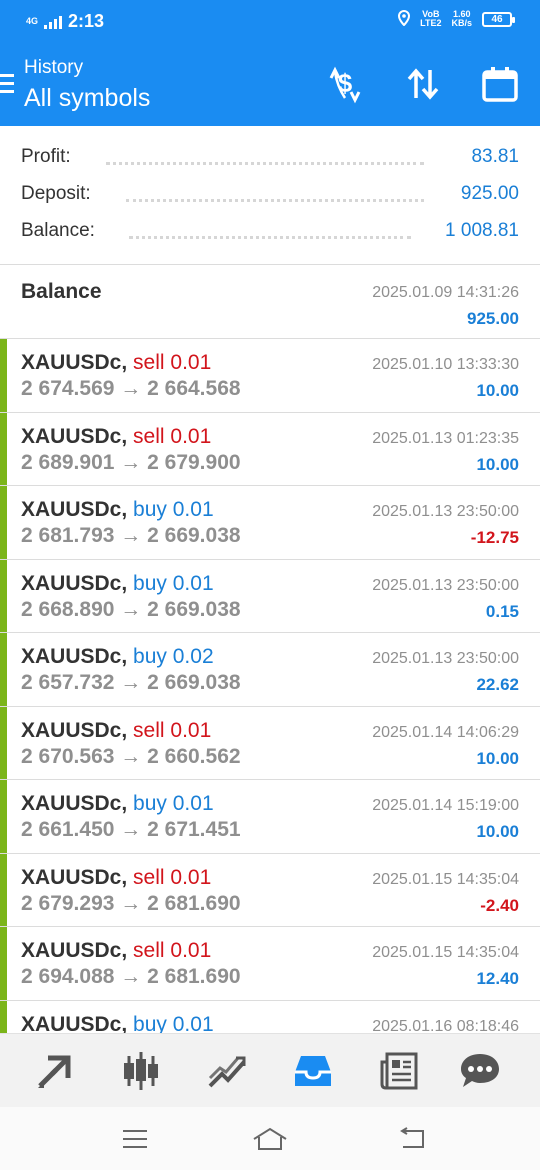  What do you see at coordinates (194, 756) in the screenshot?
I see `close-price: 2 660.562` at bounding box center [194, 756].